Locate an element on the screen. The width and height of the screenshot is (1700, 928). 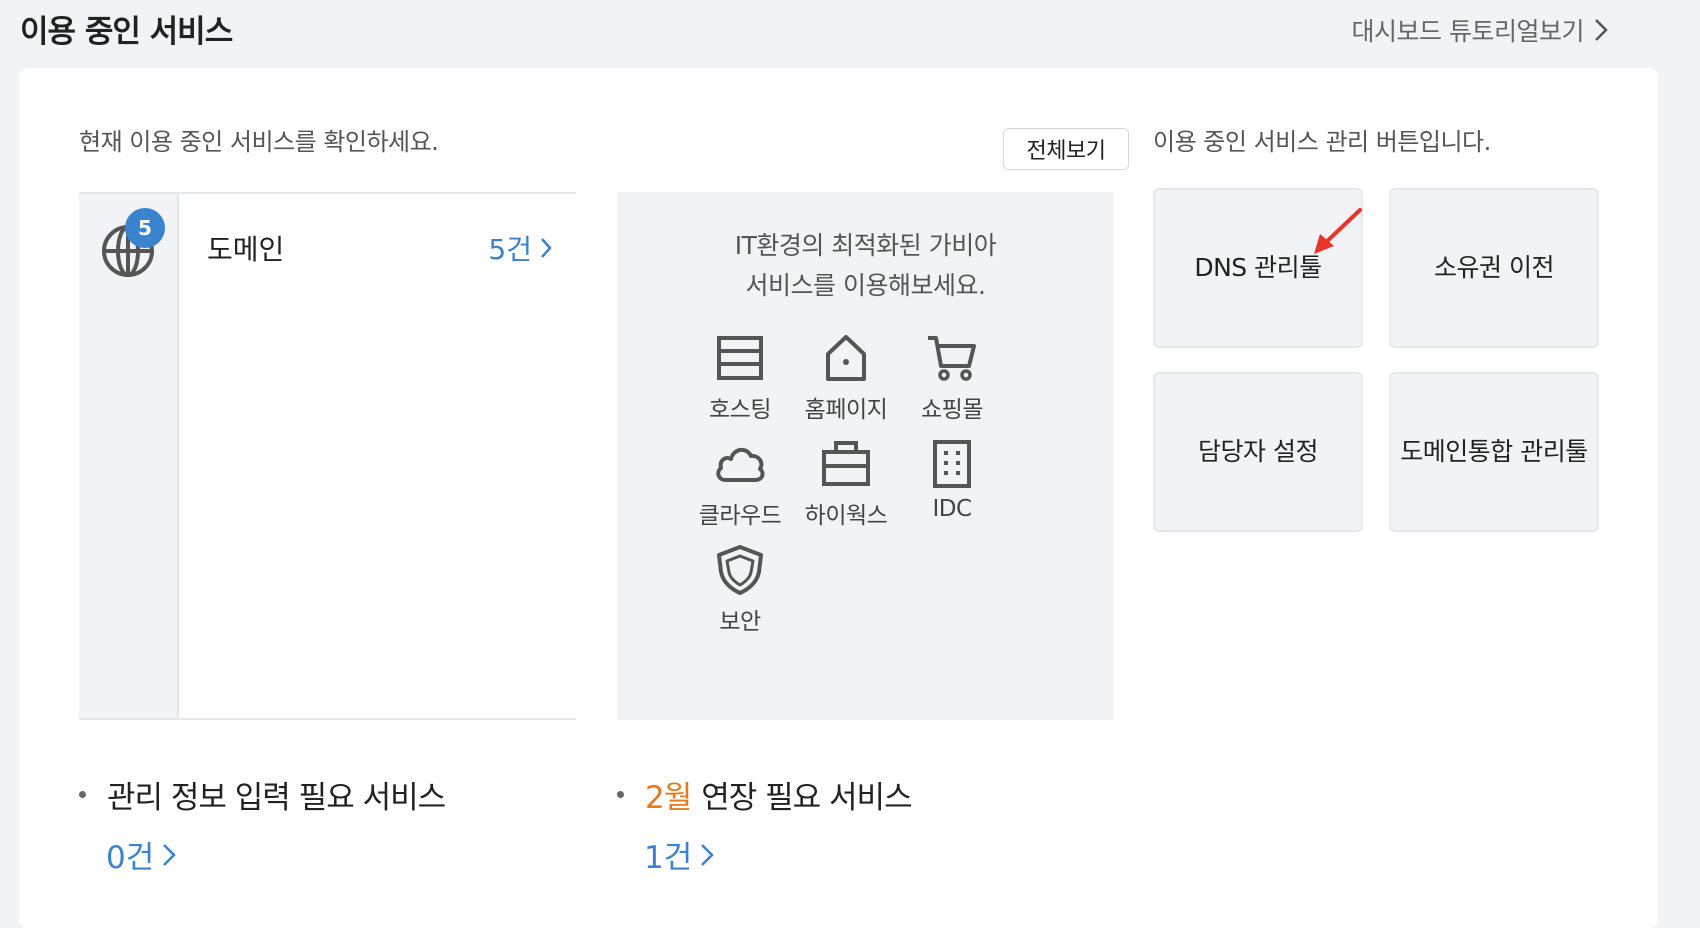
promo-item-hosting: 호스팅 is located at coordinates (740, 378).